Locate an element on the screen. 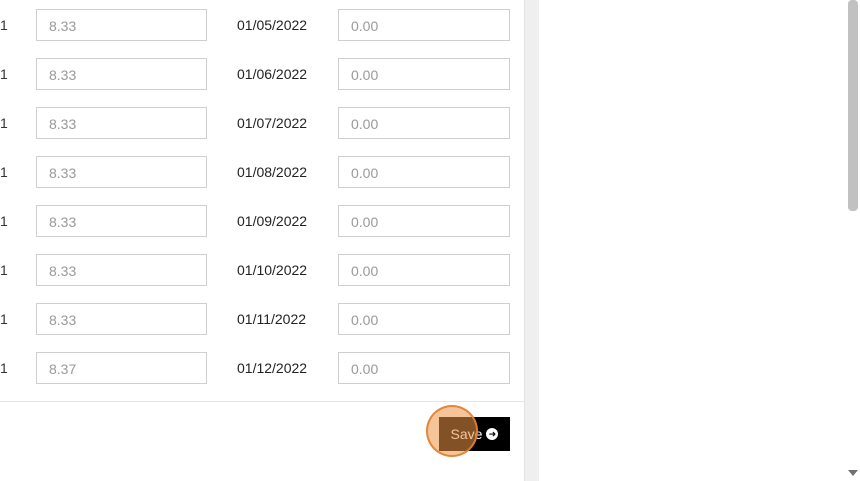 Image resolution: width=860 pixels, height=481 pixels. schedule-row: 1 8.33 01/06/2022 0.00 is located at coordinates (262, 75).